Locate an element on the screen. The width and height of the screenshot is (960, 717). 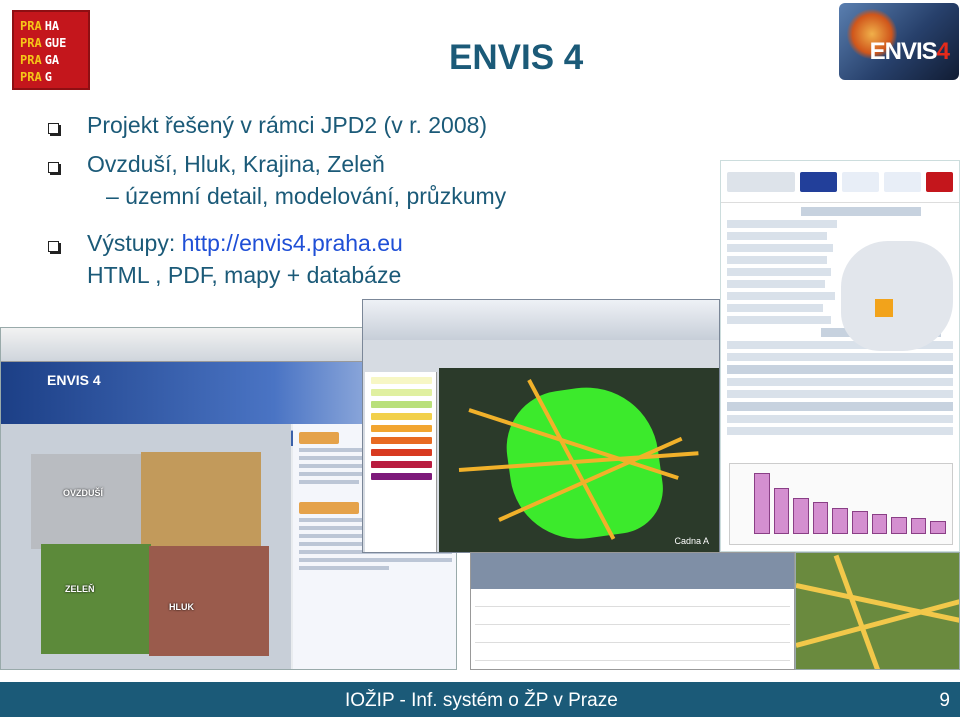
bullet-outputs-formats: HTML , PDF, mapy + databáze is located at coordinates (244, 275).